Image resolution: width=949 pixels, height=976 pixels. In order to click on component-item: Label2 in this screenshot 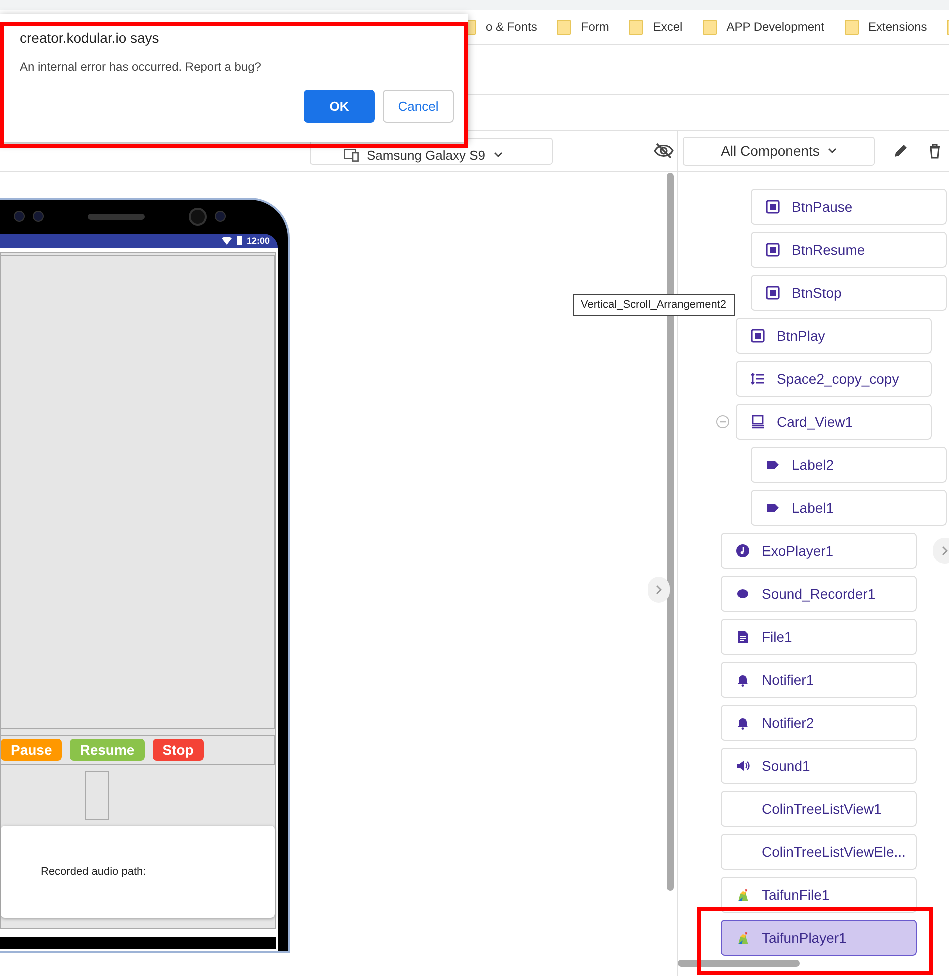, I will do `click(849, 465)`.